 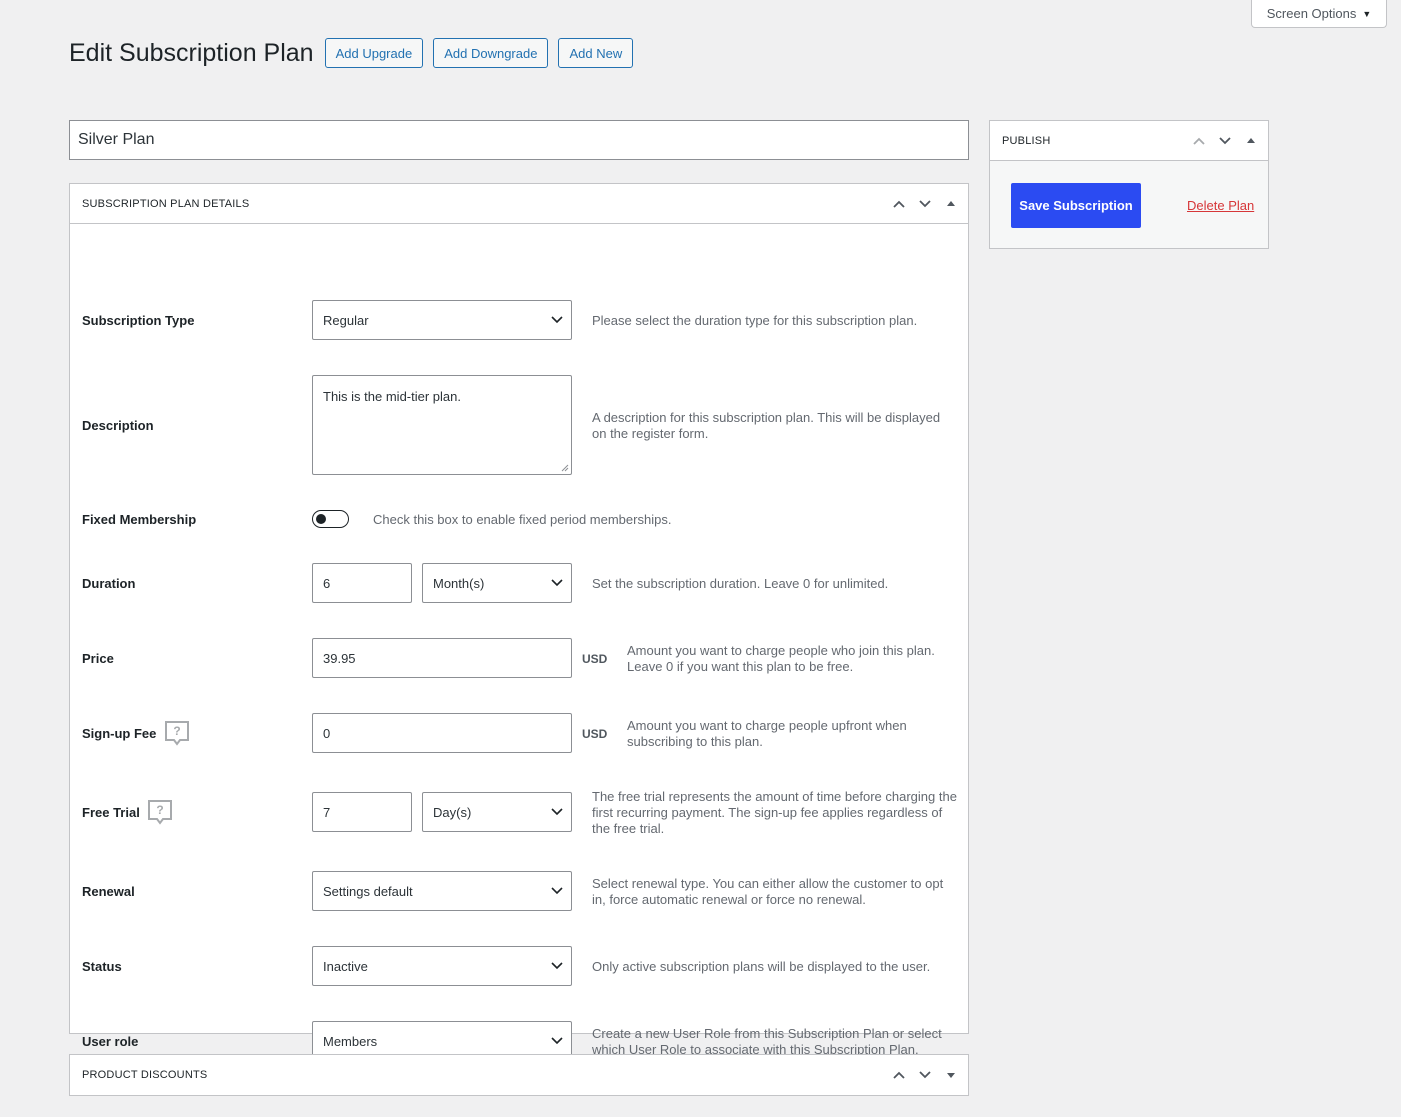 I want to click on add-upgrade-button: Add Upgrade, so click(x=374, y=53).